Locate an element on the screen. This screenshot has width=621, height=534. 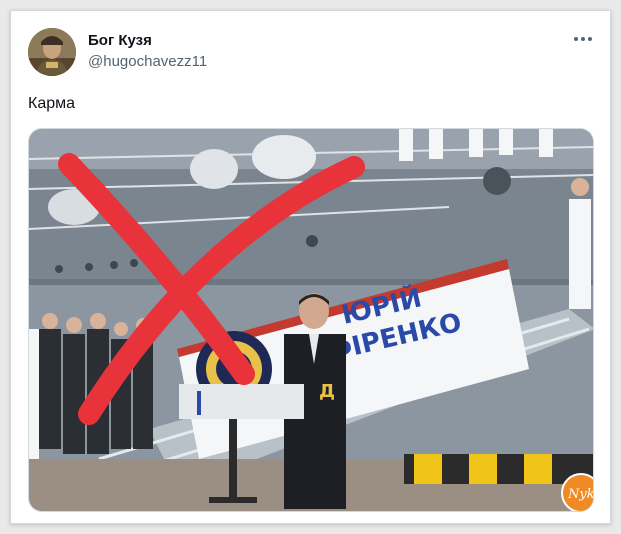
avatar-image is located at coordinates (52, 52).